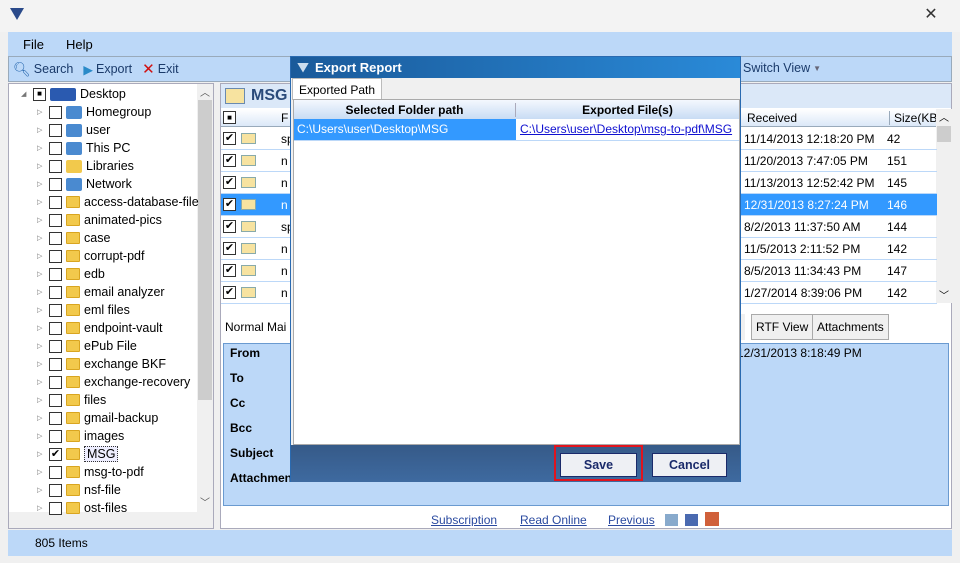 The image size is (960, 563). What do you see at coordinates (99, 220) in the screenshot?
I see `tree-item: ▷ animated-pics` at bounding box center [99, 220].